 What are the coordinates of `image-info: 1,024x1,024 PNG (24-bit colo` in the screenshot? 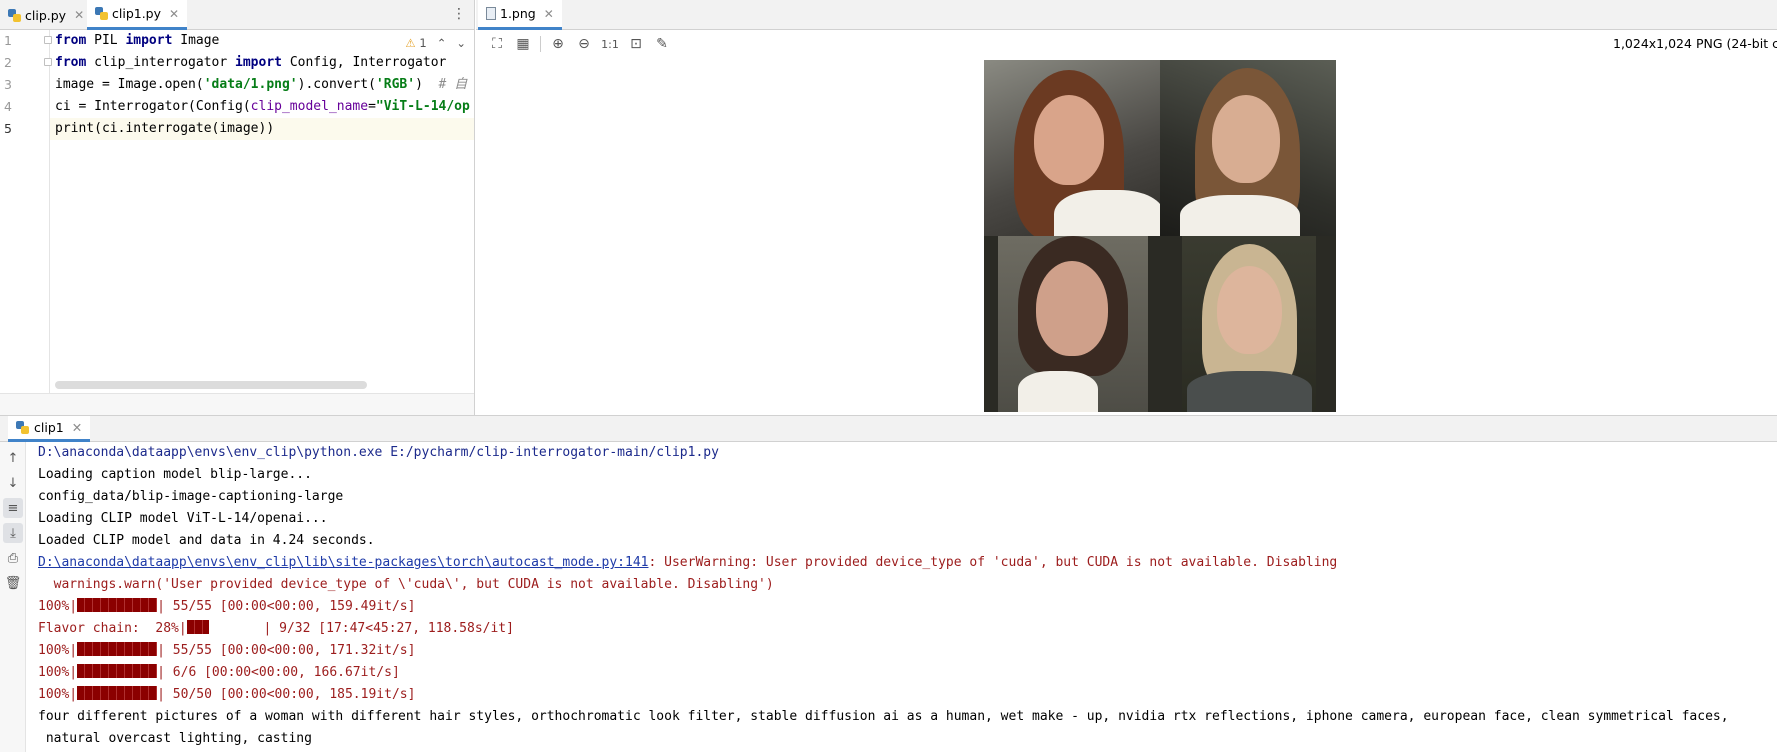 It's located at (1695, 43).